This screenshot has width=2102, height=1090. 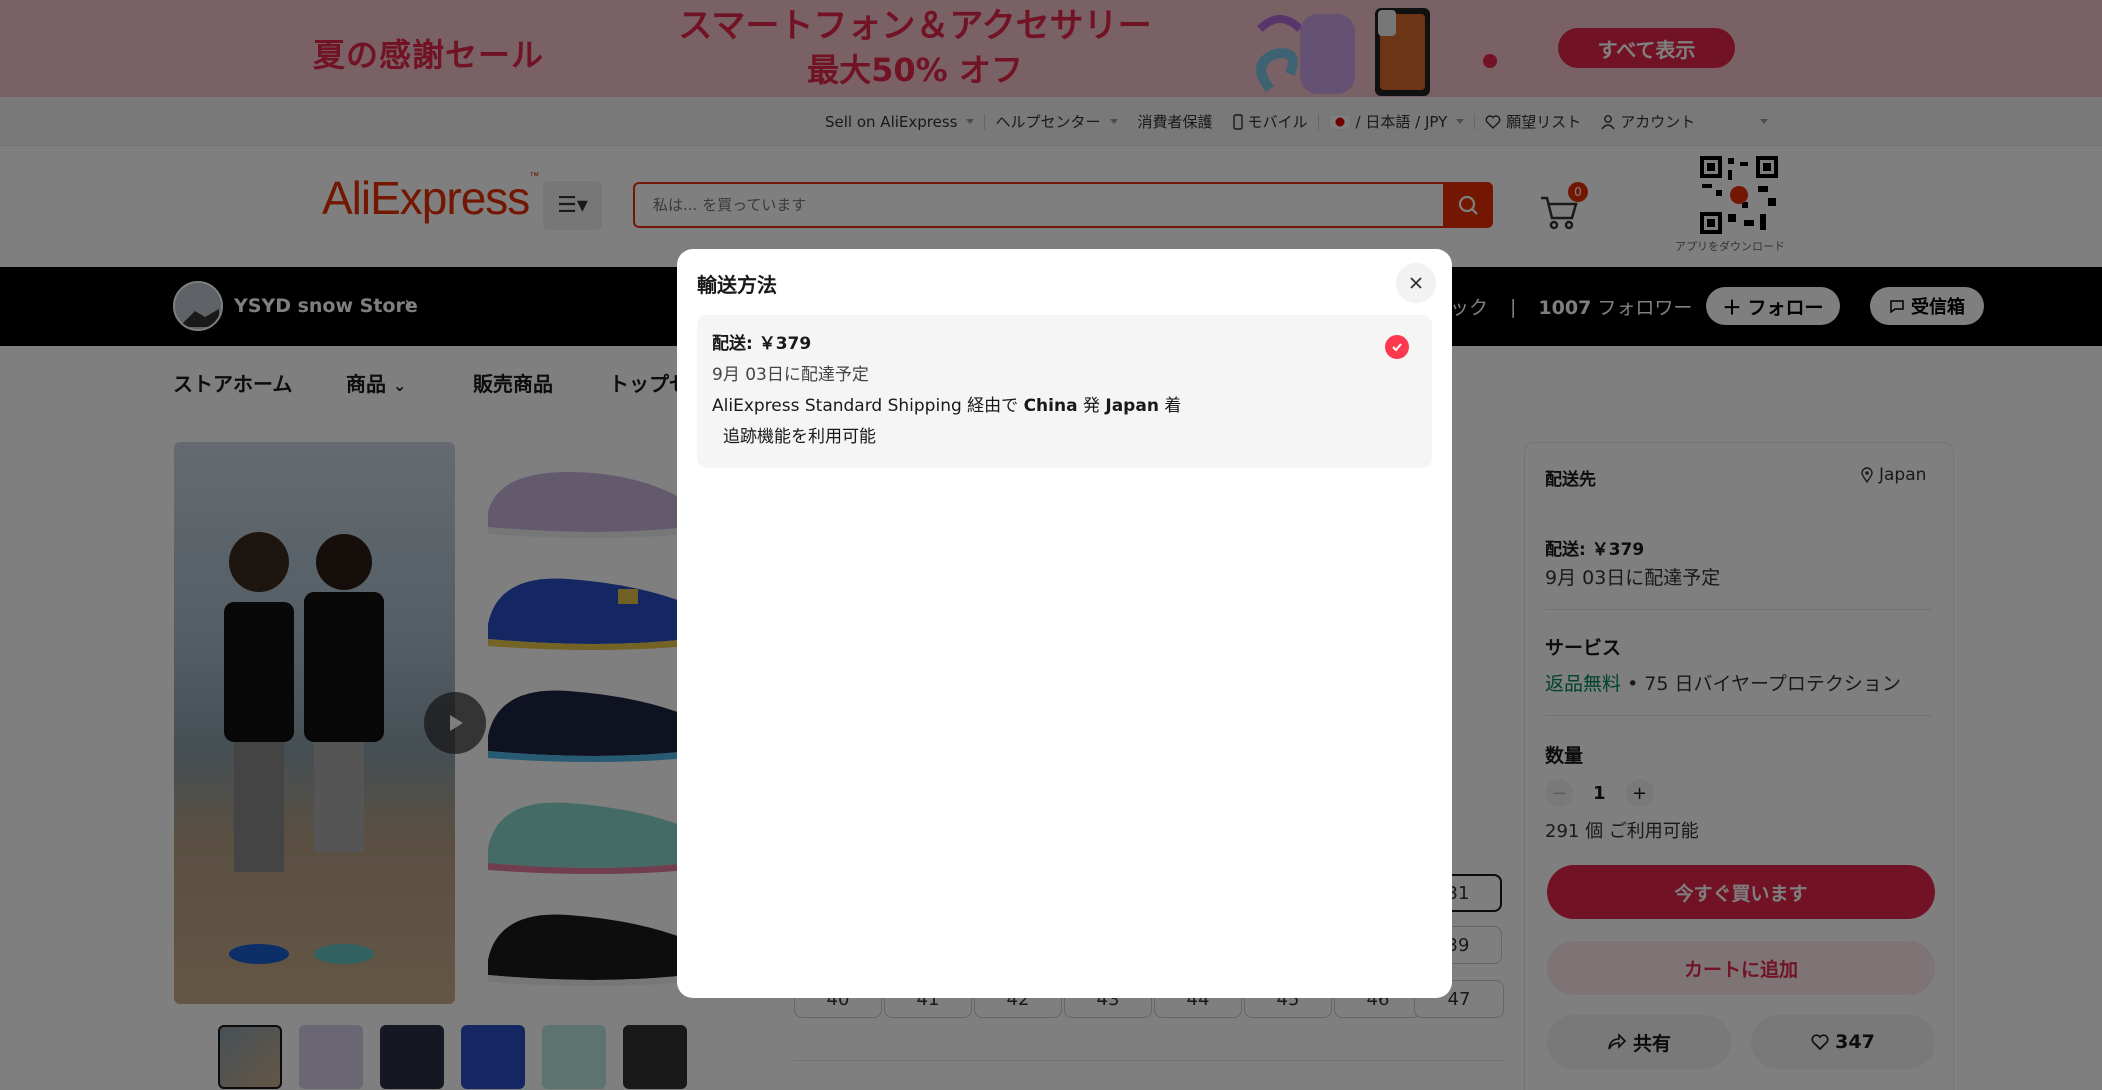 What do you see at coordinates (1170, 406) in the screenshot?
I see `arrive-text: 着` at bounding box center [1170, 406].